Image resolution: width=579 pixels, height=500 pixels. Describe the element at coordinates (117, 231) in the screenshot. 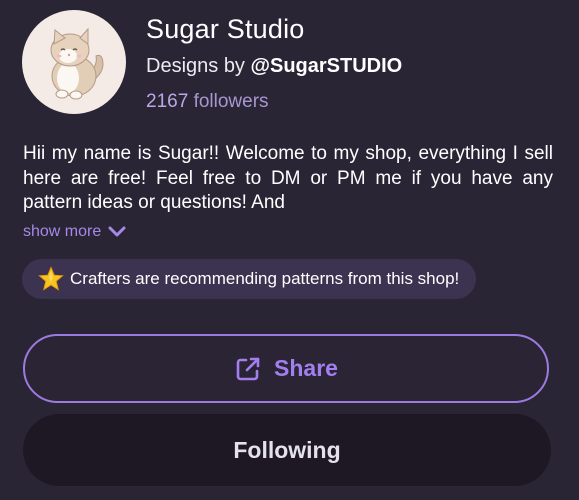

I see `chevron-down-icon` at that location.